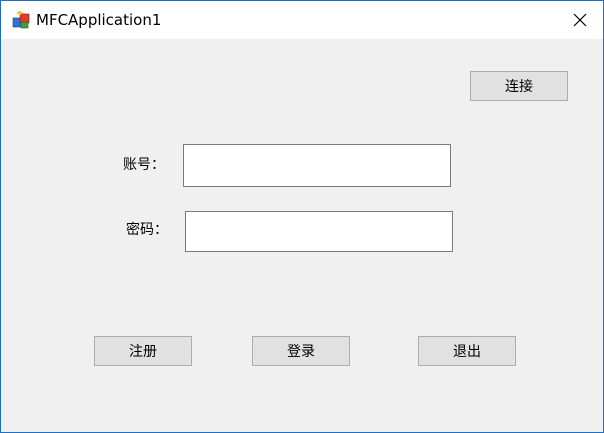  What do you see at coordinates (21, 20) in the screenshot?
I see `mfc-app-icon` at bounding box center [21, 20].